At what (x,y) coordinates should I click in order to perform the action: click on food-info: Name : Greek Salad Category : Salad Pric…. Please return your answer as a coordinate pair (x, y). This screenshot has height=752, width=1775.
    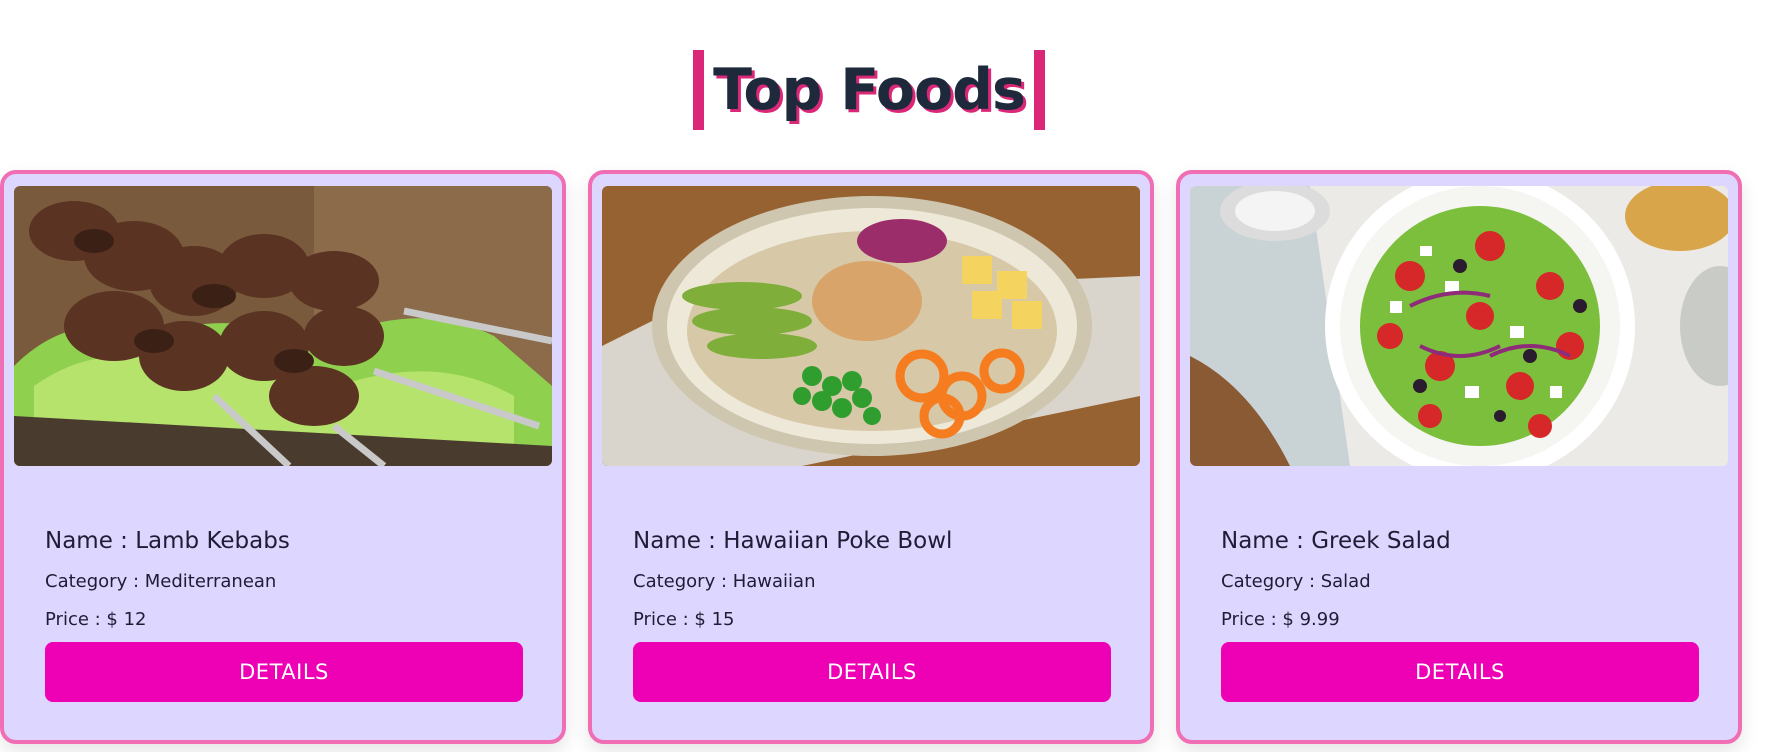
    Looking at the image, I should click on (1461, 579).